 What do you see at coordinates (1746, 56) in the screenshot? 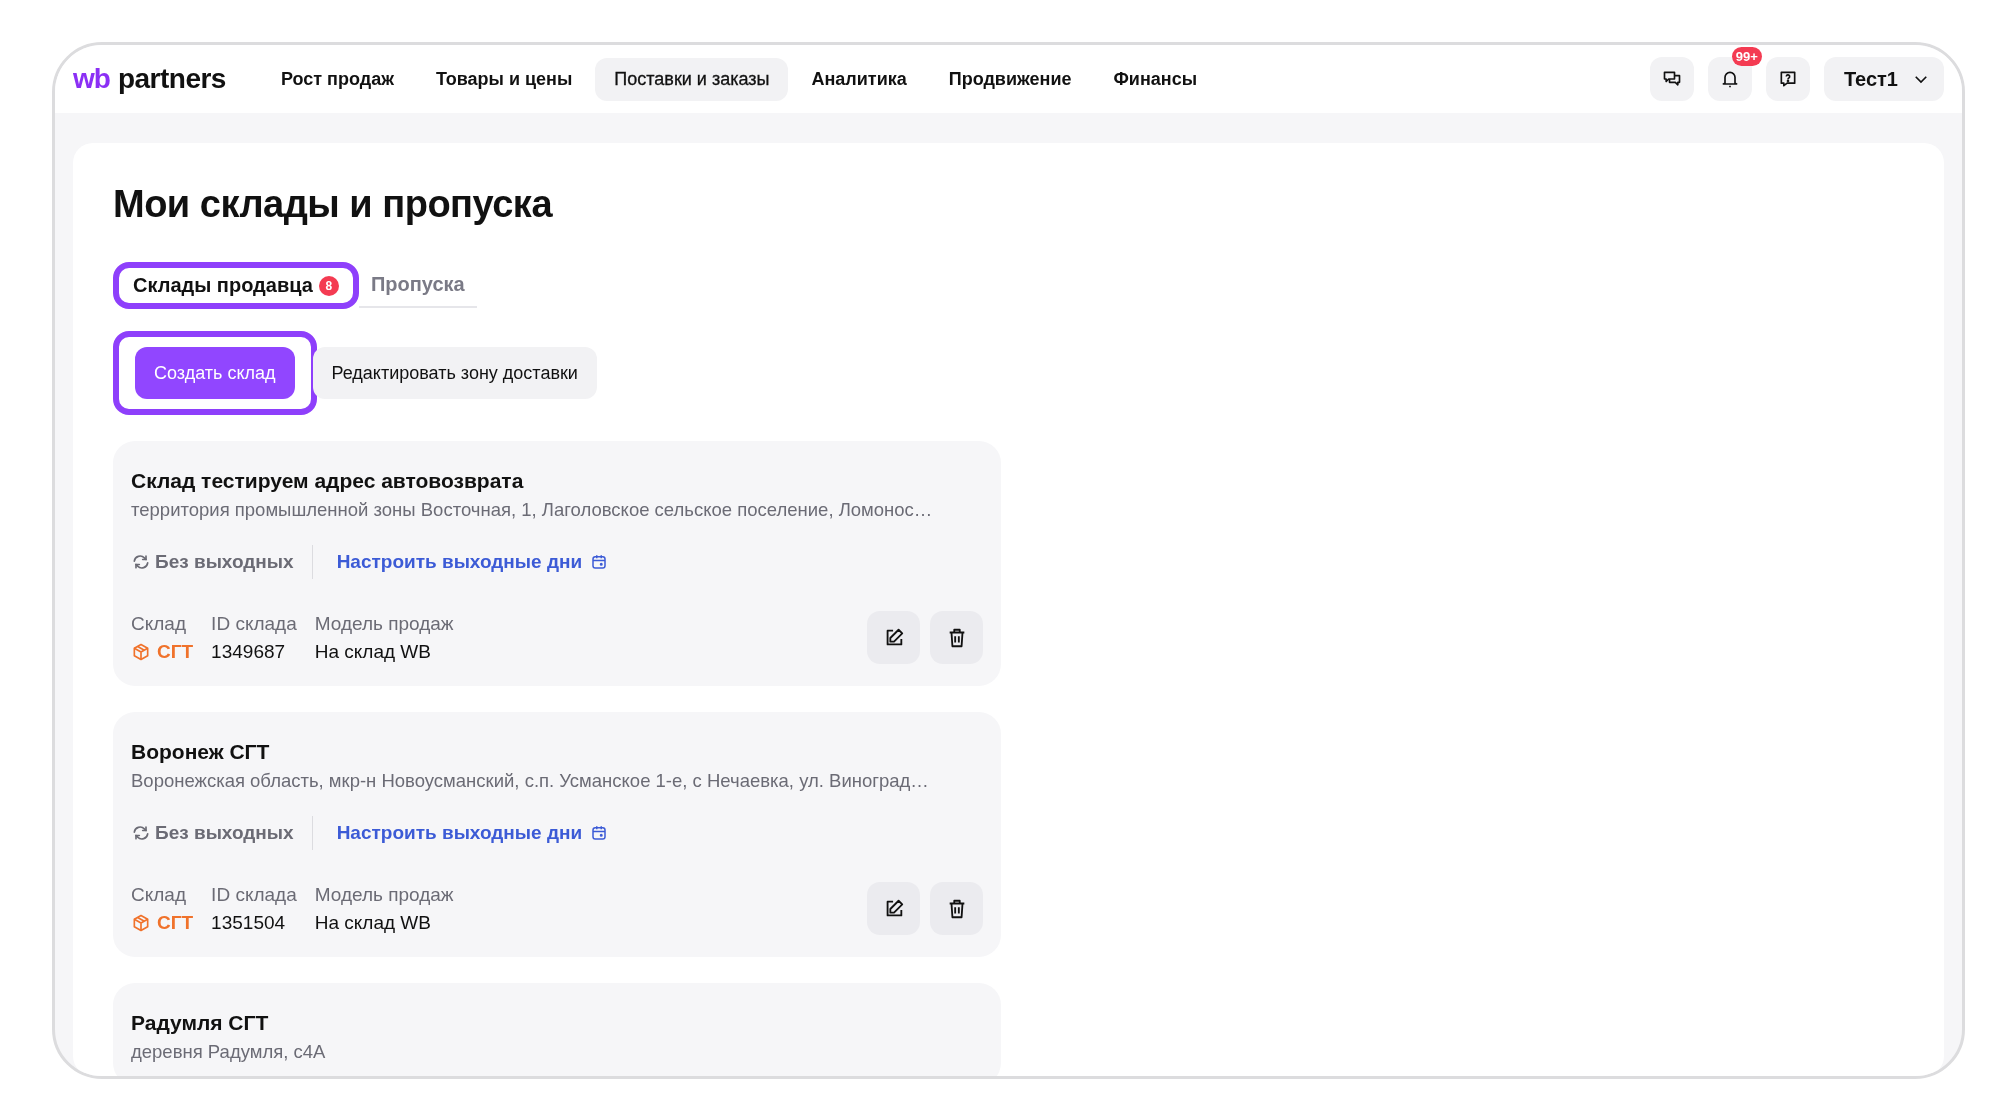
I see `notification-badge: 99+` at bounding box center [1746, 56].